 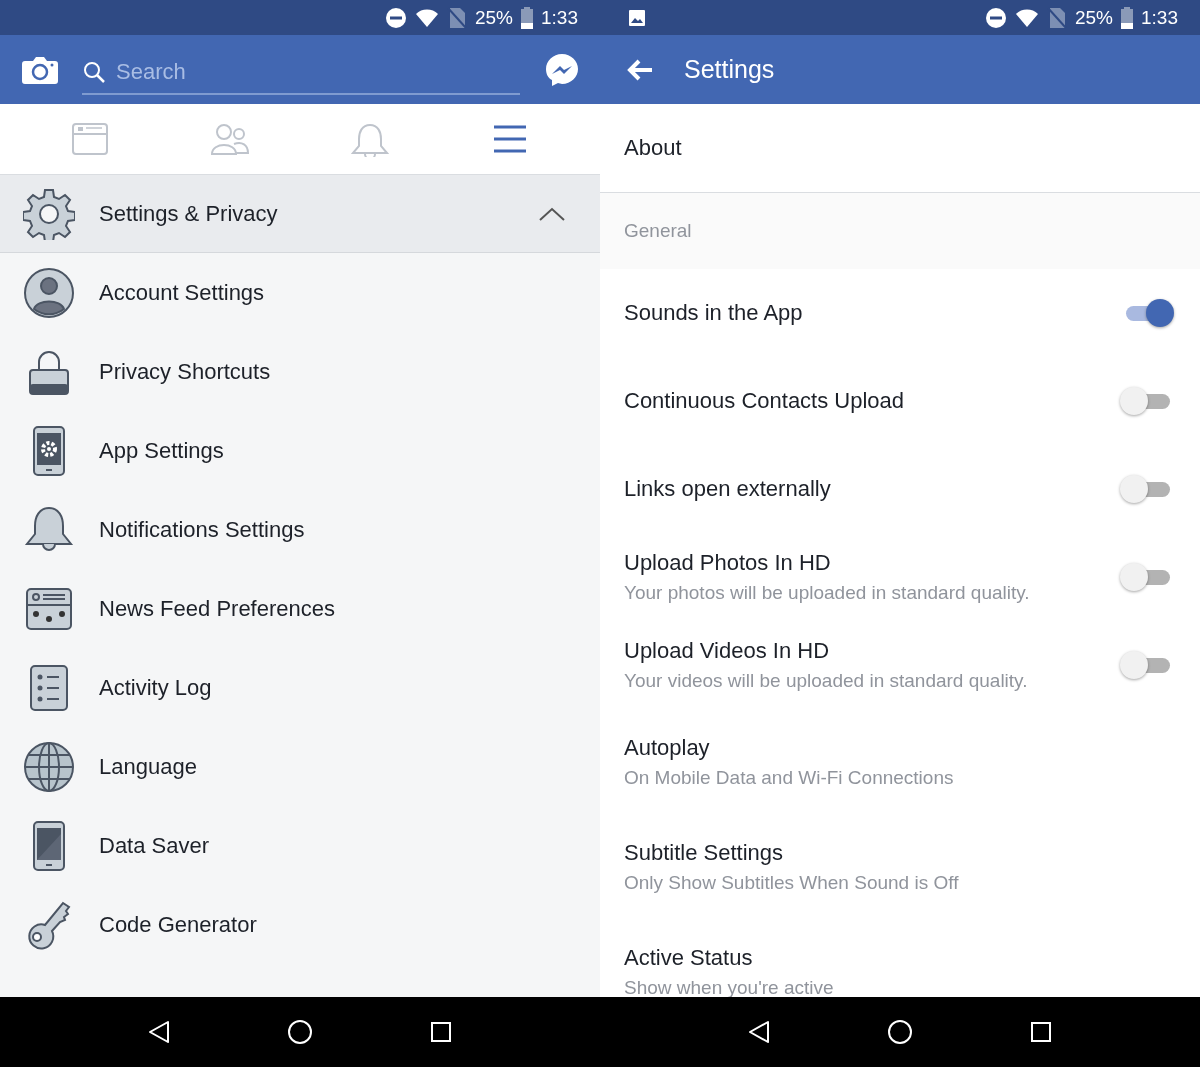 I want to click on section-title: Settings & Privacy, so click(x=189, y=213).